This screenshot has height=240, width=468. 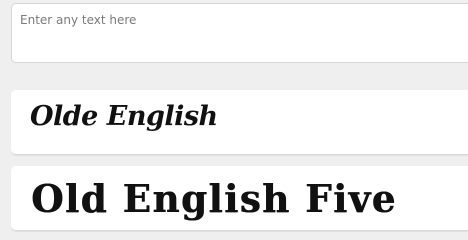 I want to click on font-preview-text: Olde English, so click(x=124, y=116).